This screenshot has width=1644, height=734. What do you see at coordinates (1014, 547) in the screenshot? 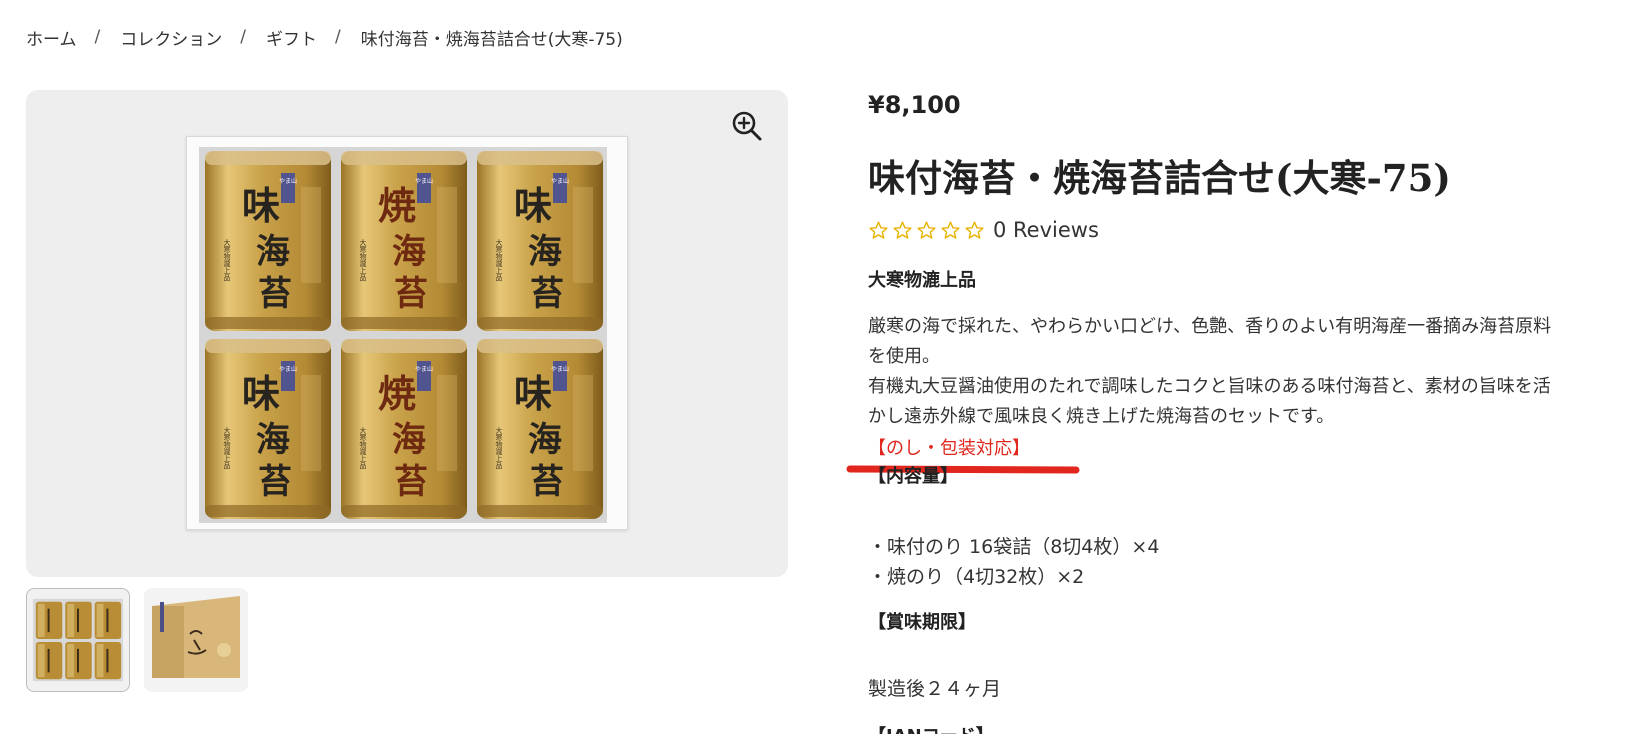
I see `contents-item: ・味付のり 16袋詰（8切4枚）×4` at bounding box center [1014, 547].